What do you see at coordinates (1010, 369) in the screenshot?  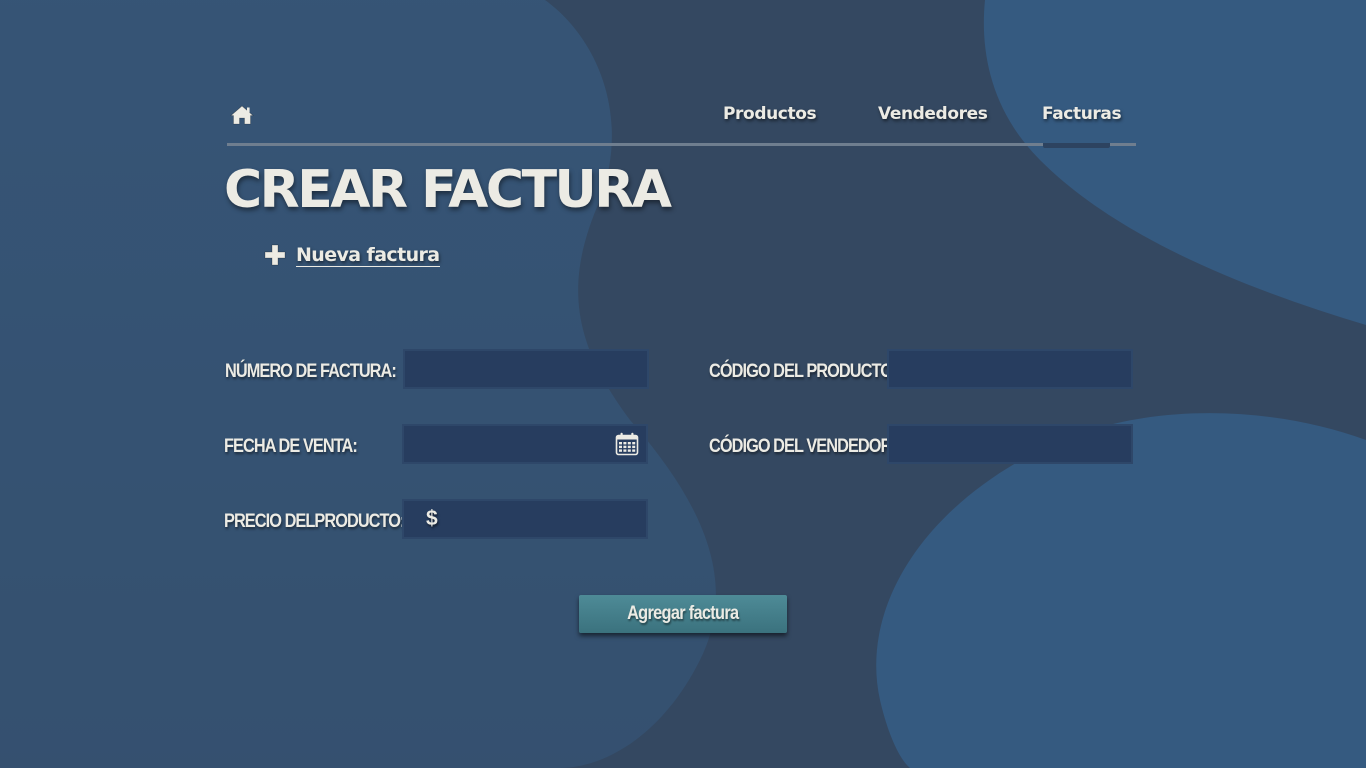 I see `product-code-input` at bounding box center [1010, 369].